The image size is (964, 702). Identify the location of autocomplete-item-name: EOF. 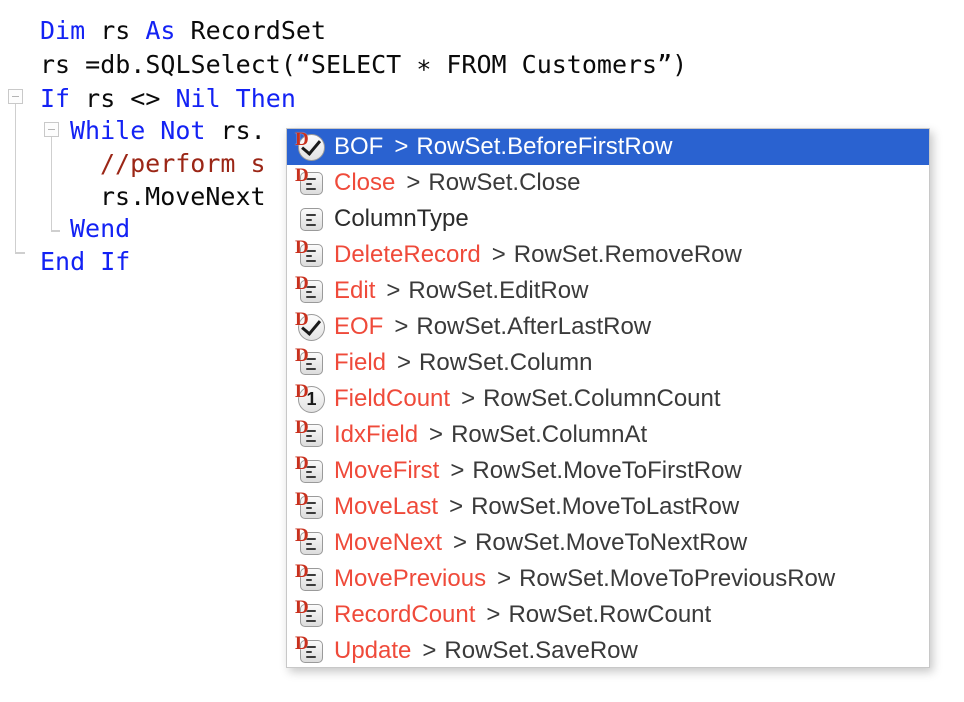
(359, 326).